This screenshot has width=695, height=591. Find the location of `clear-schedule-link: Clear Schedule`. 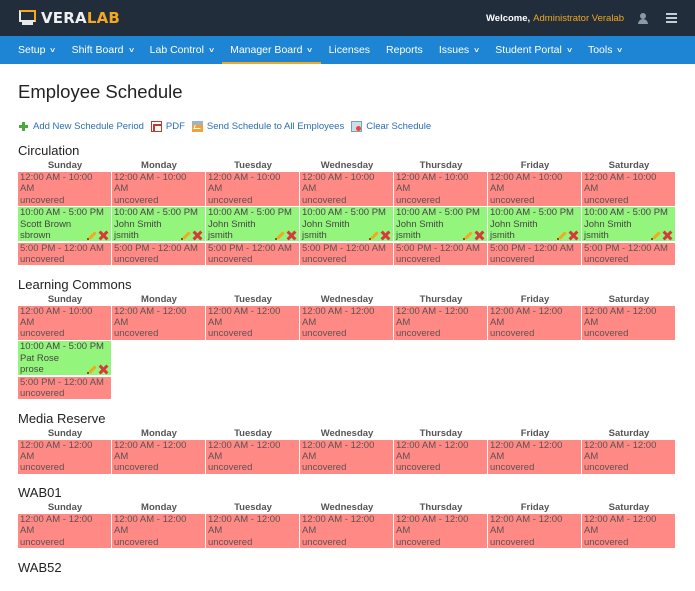

clear-schedule-link: Clear Schedule is located at coordinates (391, 126).